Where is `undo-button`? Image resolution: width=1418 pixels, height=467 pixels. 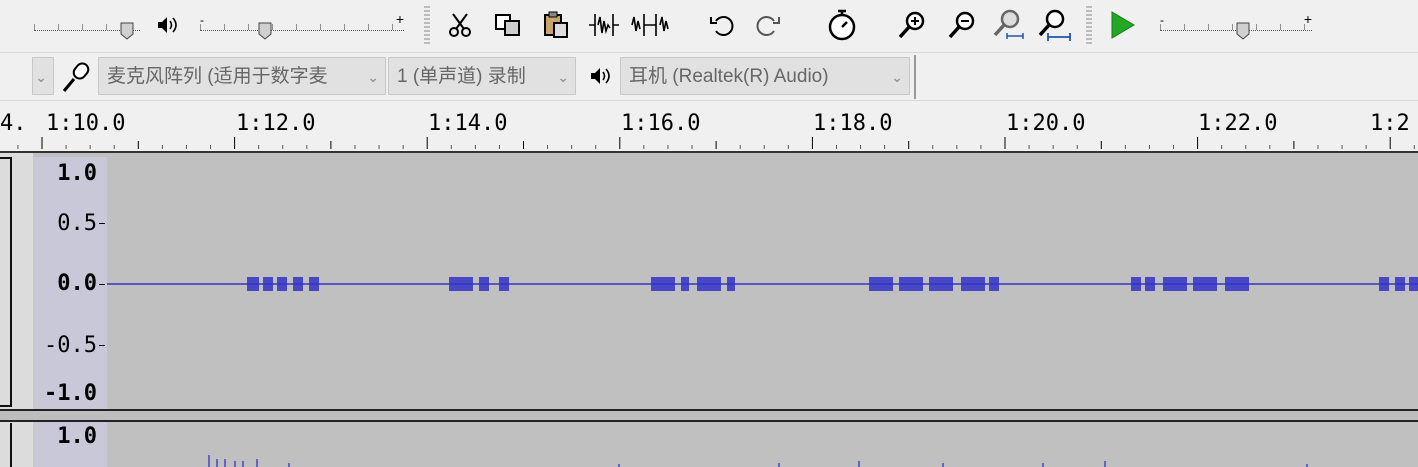 undo-button is located at coordinates (722, 25).